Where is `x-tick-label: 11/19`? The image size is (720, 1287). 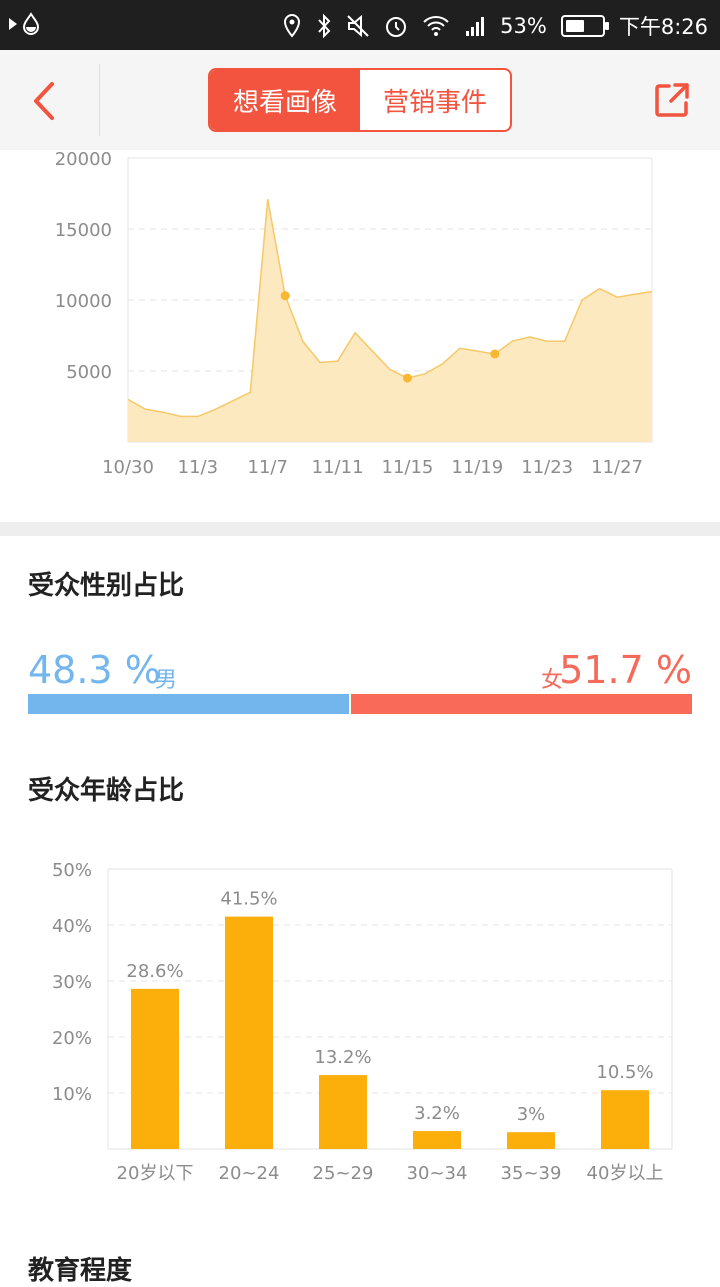
x-tick-label: 11/19 is located at coordinates (477, 467).